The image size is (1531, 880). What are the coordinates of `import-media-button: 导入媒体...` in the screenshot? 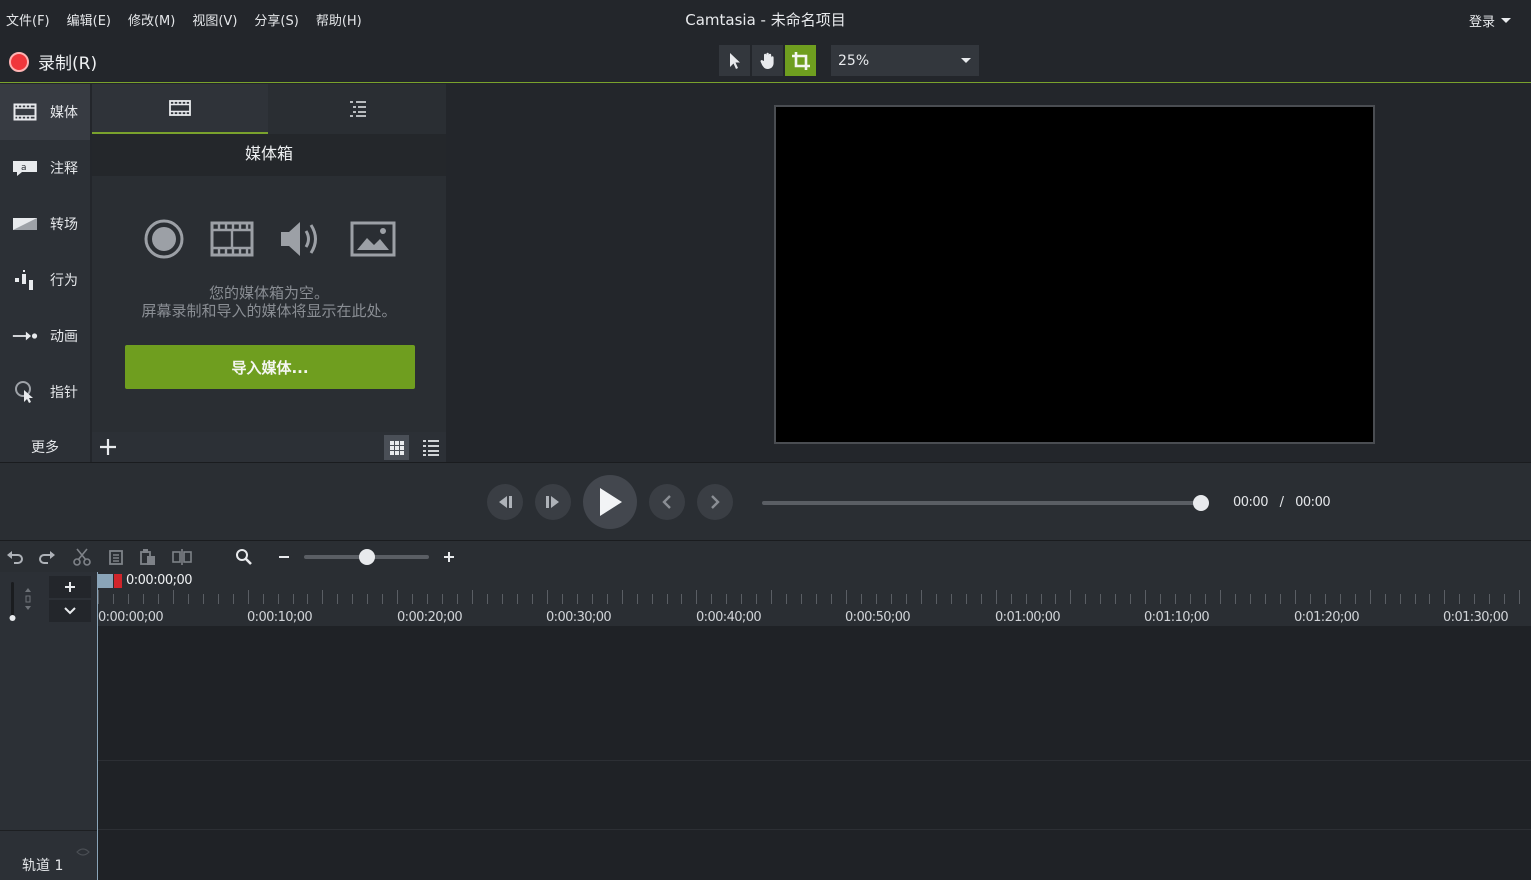 It's located at (270, 367).